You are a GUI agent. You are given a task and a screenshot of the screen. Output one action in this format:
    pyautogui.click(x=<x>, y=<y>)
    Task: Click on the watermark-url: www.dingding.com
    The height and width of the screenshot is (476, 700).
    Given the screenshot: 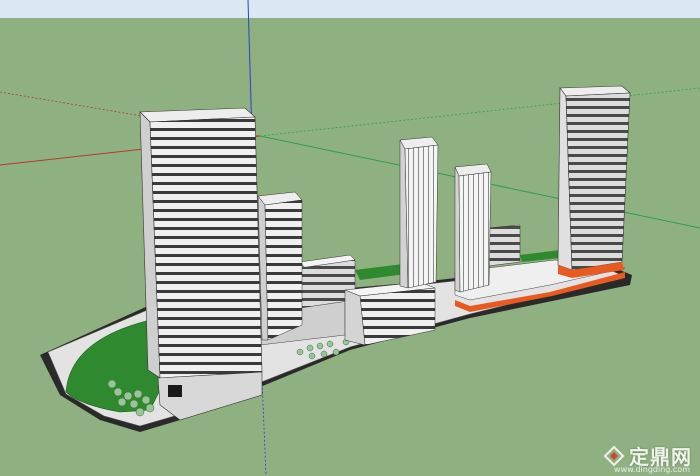 What is the action you would take?
    pyautogui.click(x=652, y=469)
    